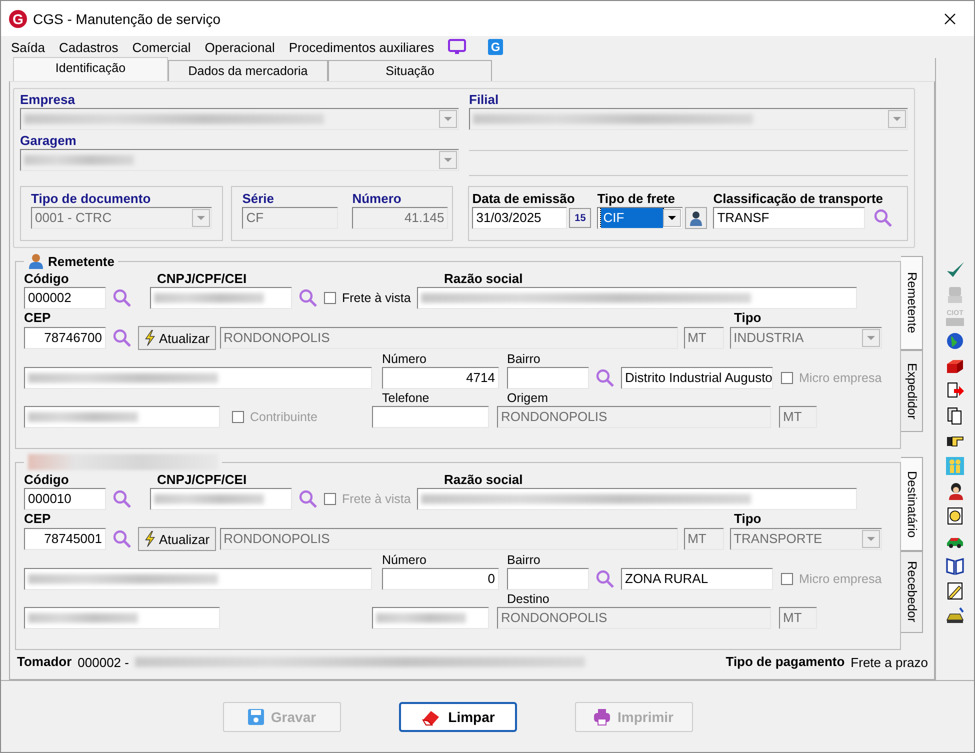  Describe the element at coordinates (496, 47) in the screenshot. I see `app-logo: G` at that location.